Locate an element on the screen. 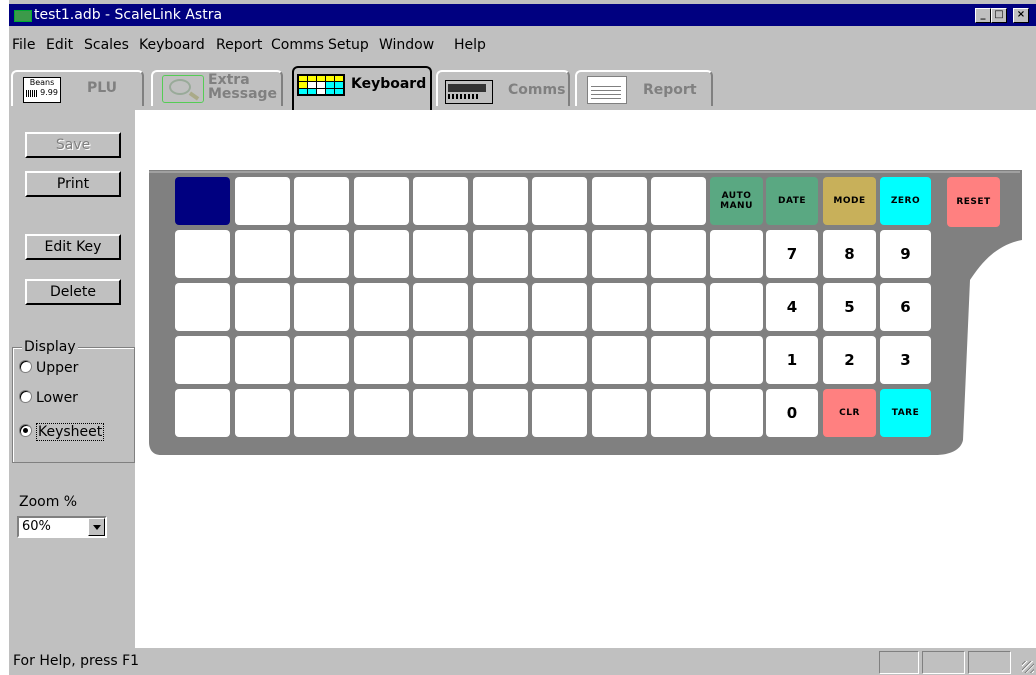 The image size is (1036, 675). title-bar: test1.adb - ScaleLink Astra _ □ × is located at coordinates (522, 15).